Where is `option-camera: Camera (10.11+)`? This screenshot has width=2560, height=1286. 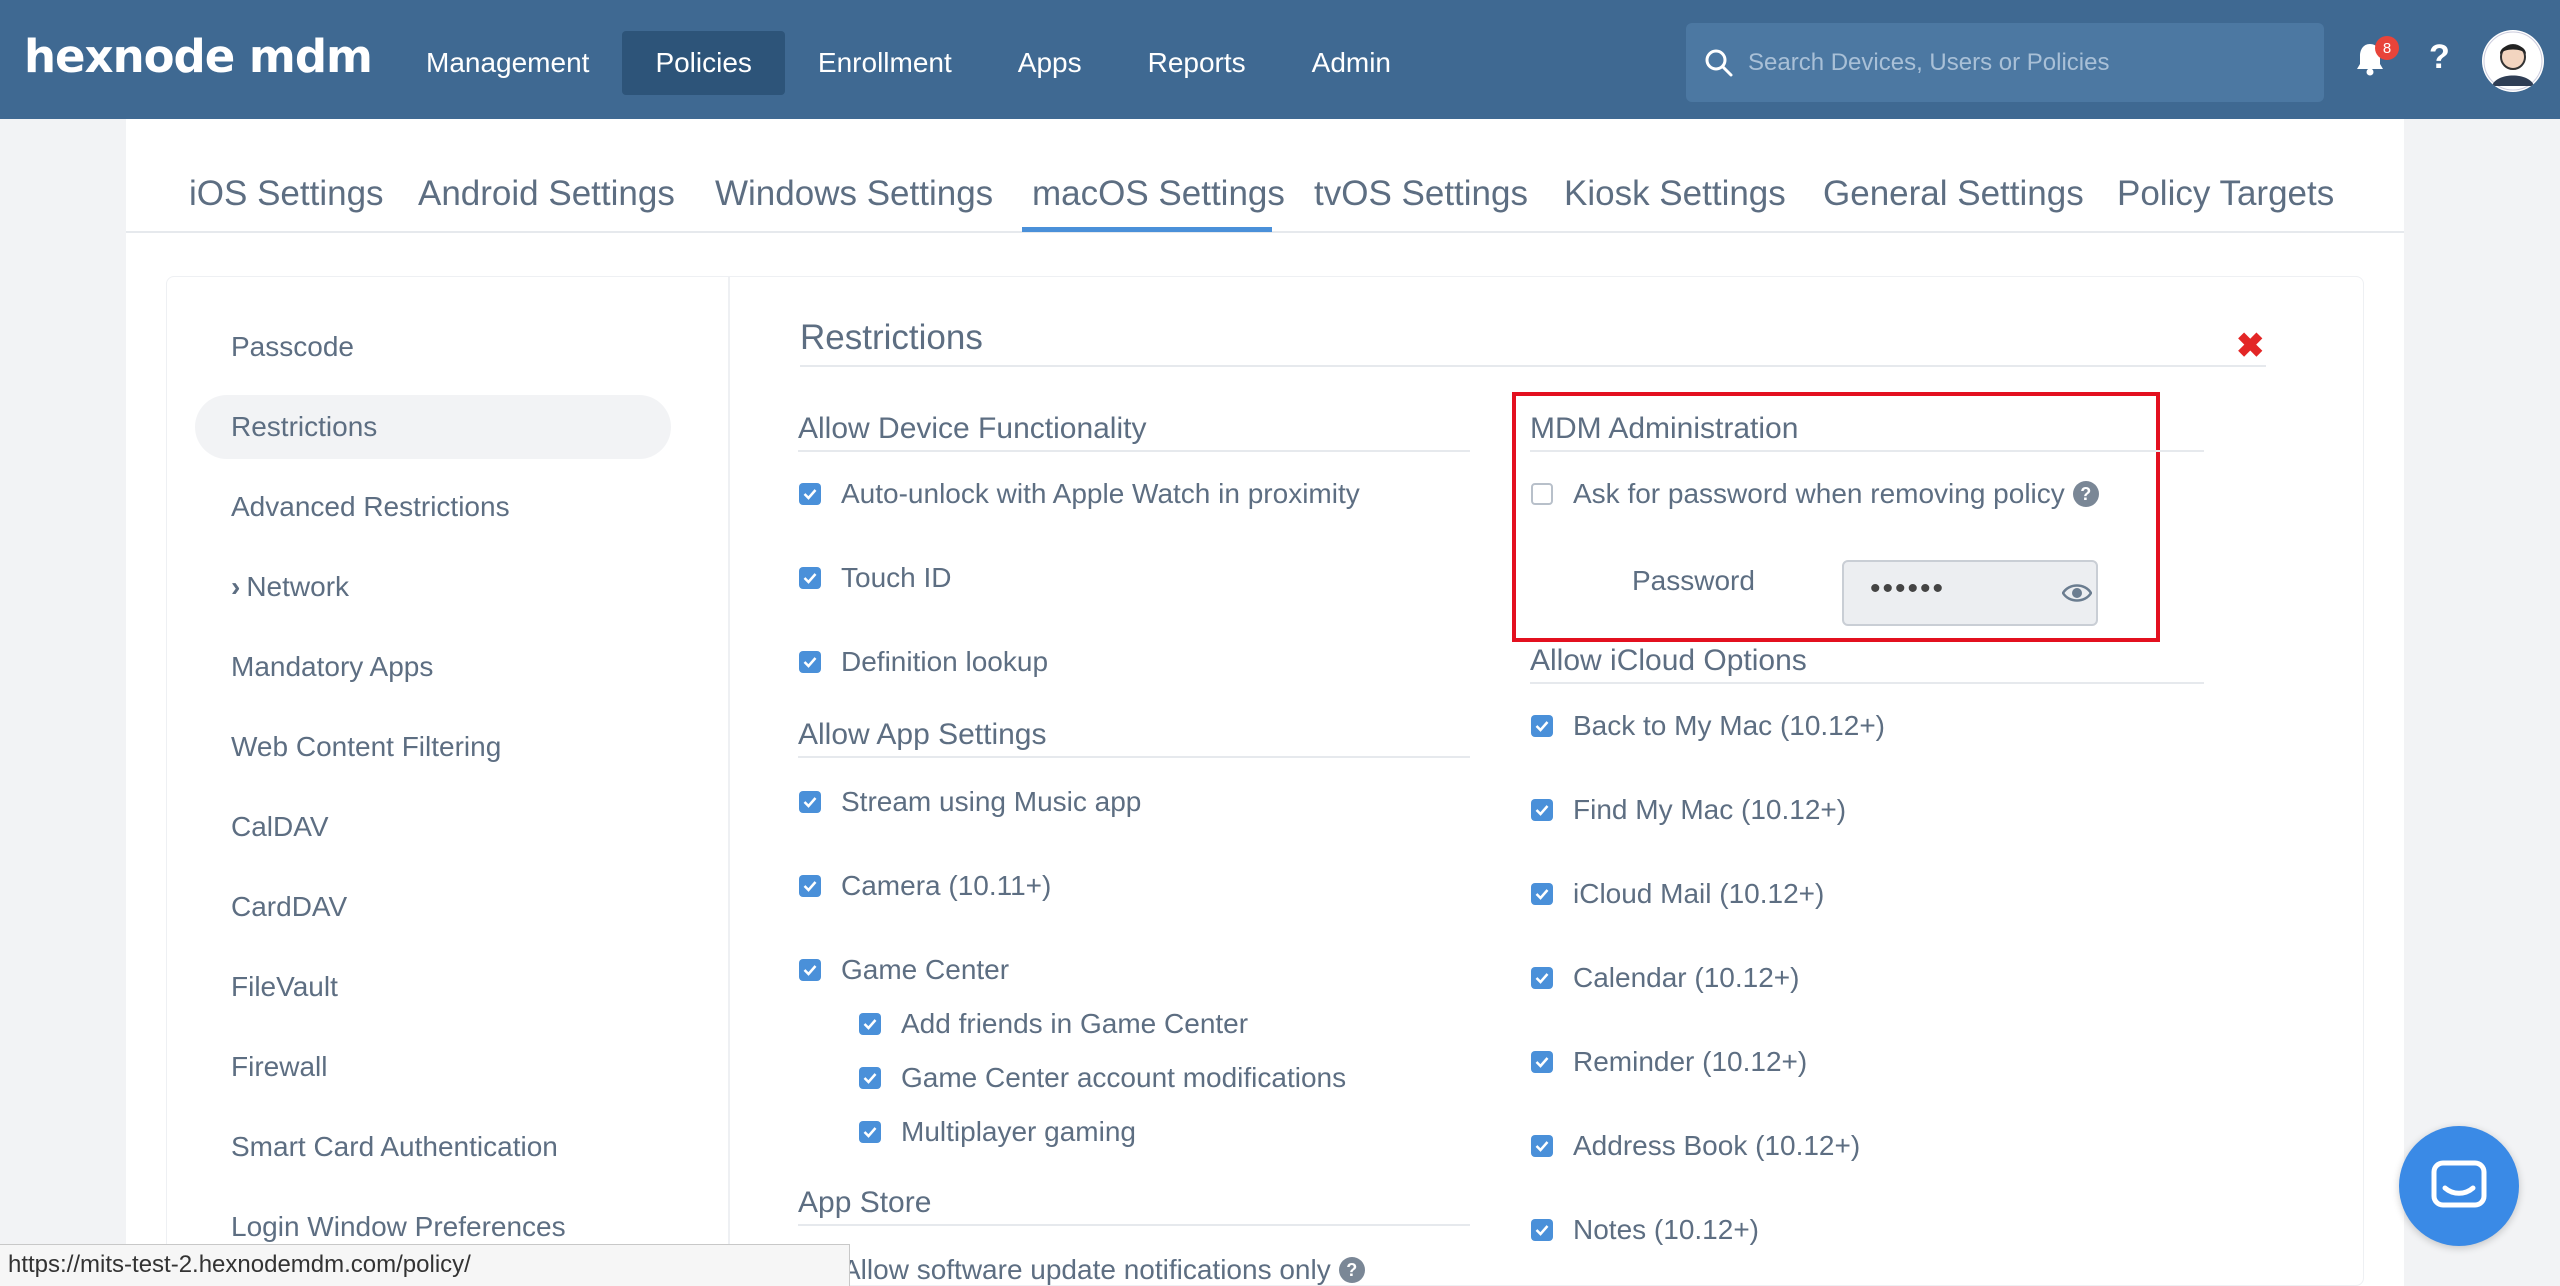 option-camera: Camera (10.11+) is located at coordinates (925, 886).